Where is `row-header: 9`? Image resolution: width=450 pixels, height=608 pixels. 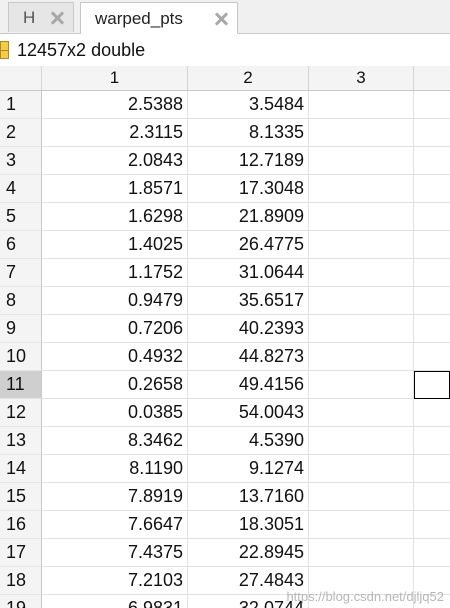 row-header: 9 is located at coordinates (21, 329).